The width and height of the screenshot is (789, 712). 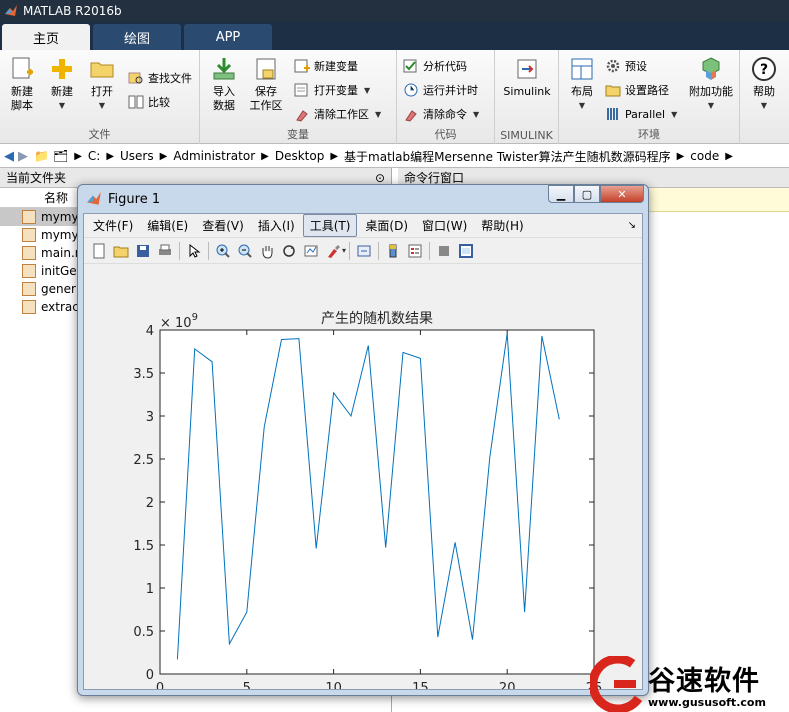 I want to click on open-file-button, so click(x=121, y=251).